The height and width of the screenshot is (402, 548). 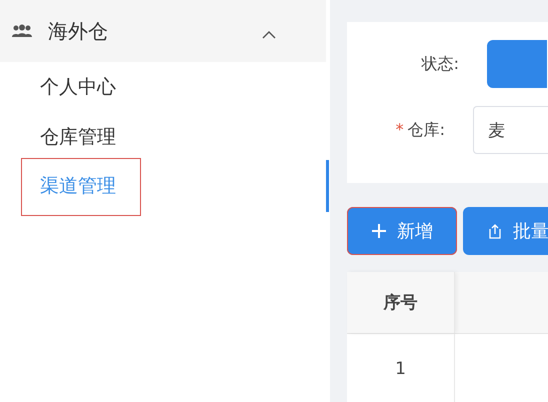 I want to click on status-button, so click(x=517, y=64).